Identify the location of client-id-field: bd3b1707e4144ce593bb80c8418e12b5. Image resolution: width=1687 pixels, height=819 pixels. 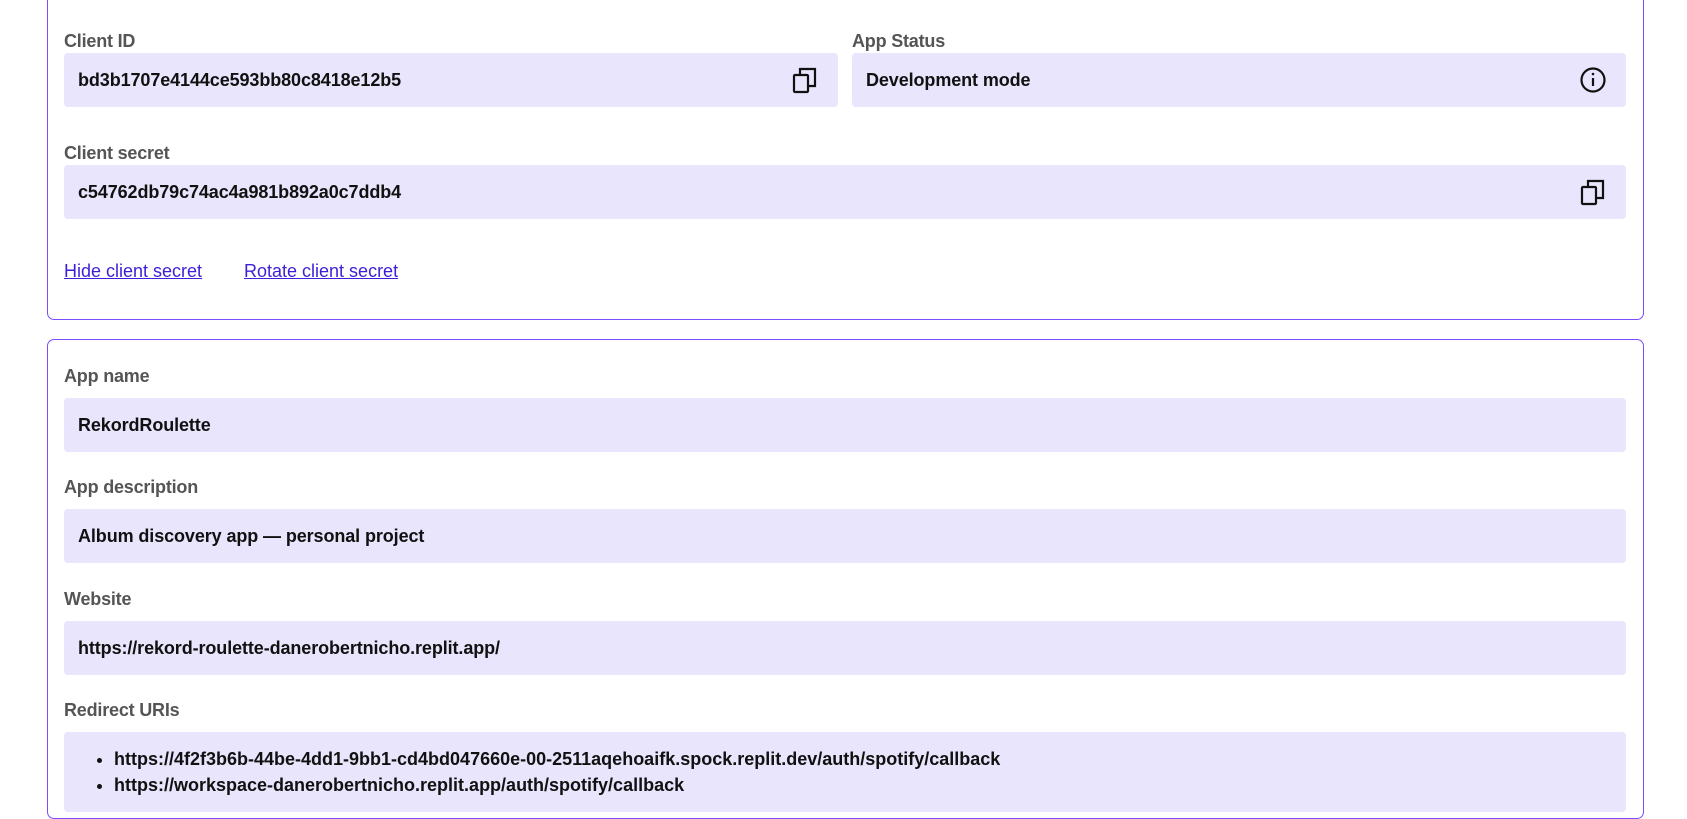
(451, 80).